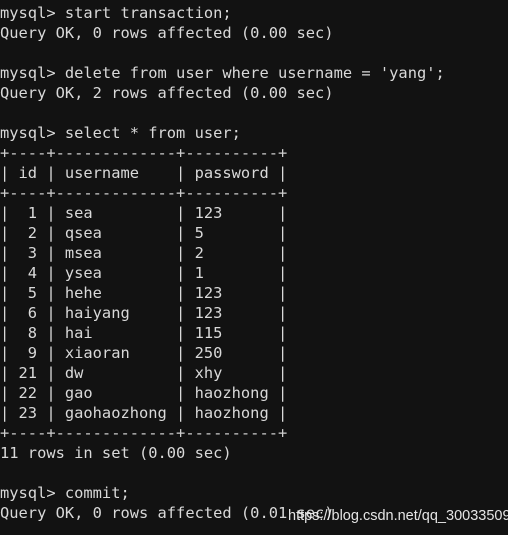 This screenshot has height=535, width=508. What do you see at coordinates (144, 293) in the screenshot?
I see `table-row: | 5 | hehe | 123 |` at bounding box center [144, 293].